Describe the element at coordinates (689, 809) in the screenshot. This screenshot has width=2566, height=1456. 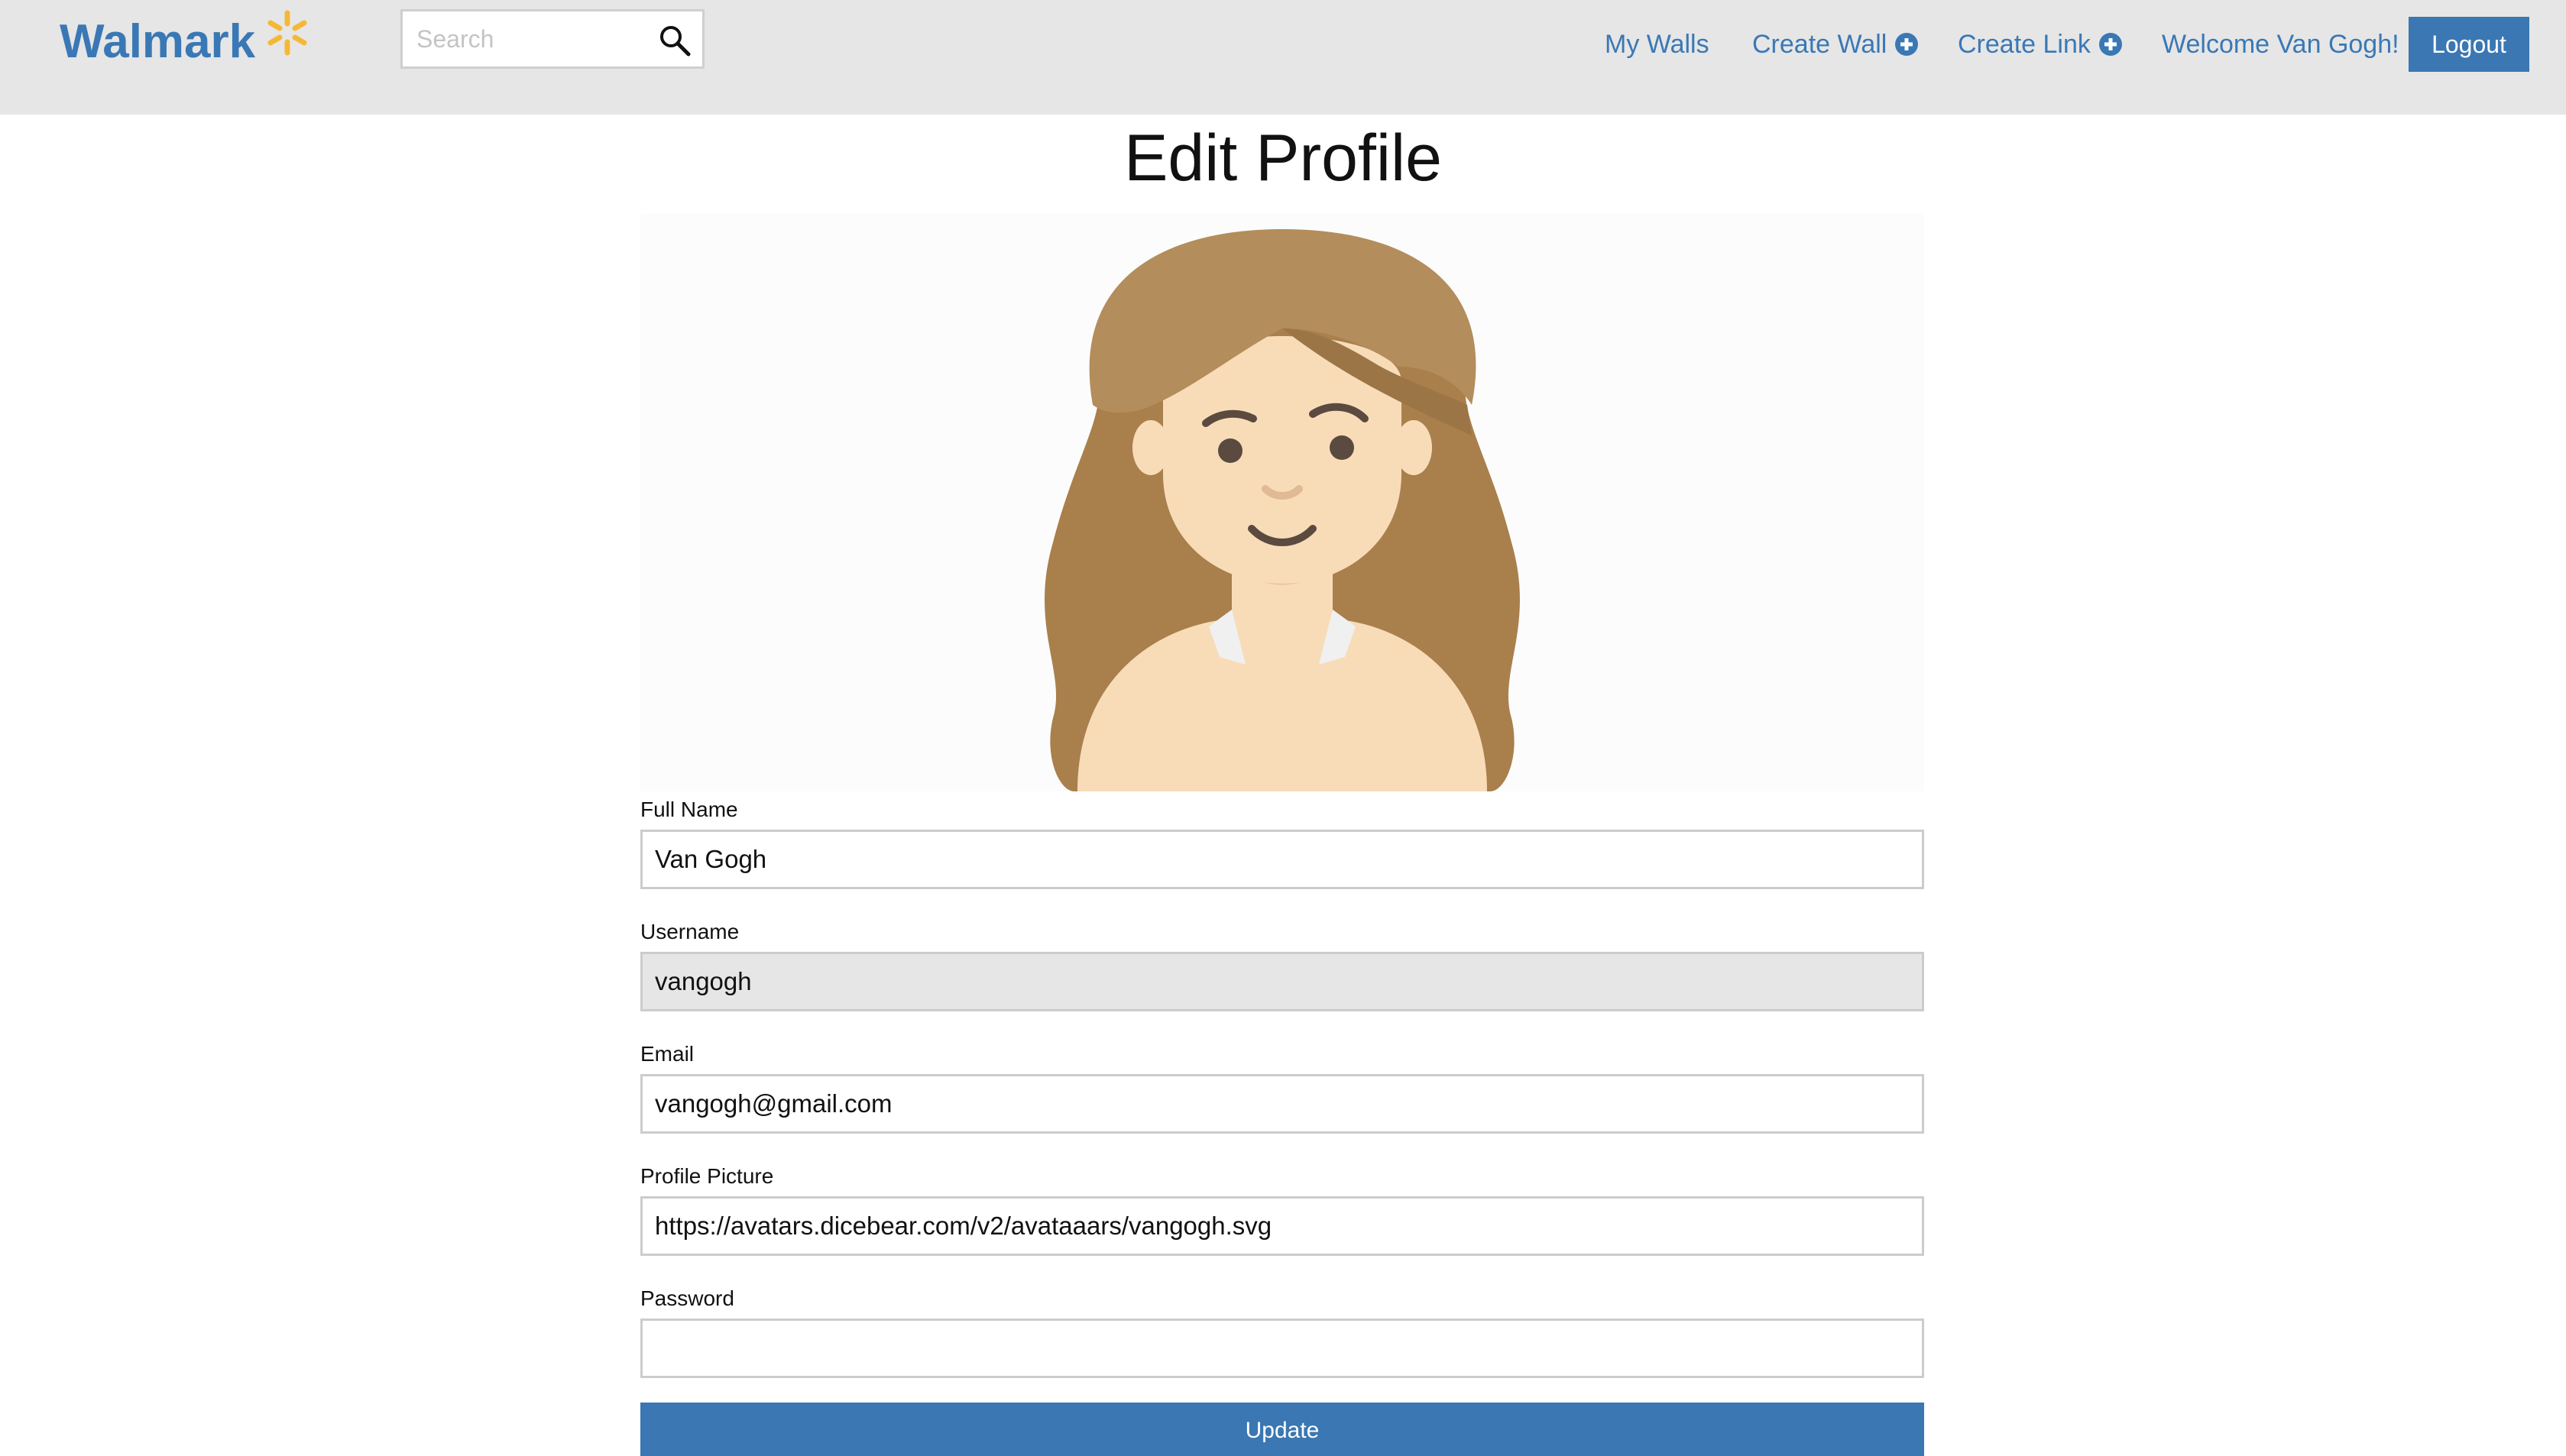
I see `full-name-label: Full Name` at that location.